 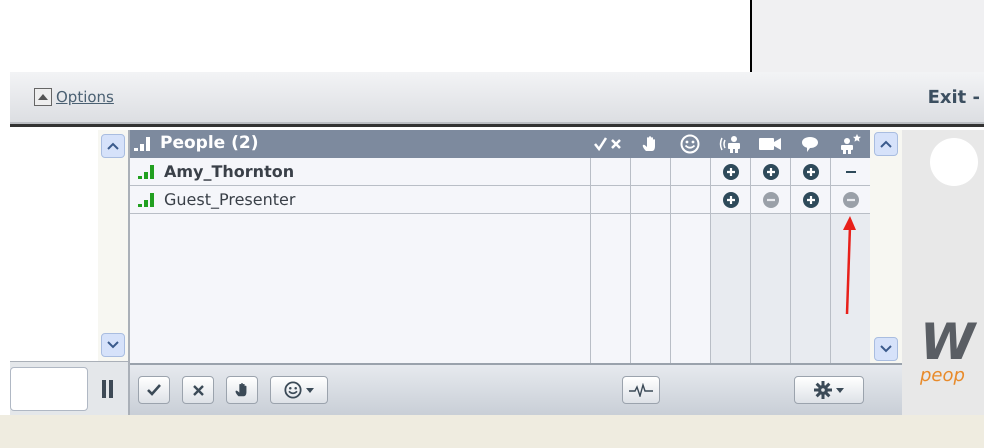 I want to click on raise-hand-button, so click(x=242, y=390).